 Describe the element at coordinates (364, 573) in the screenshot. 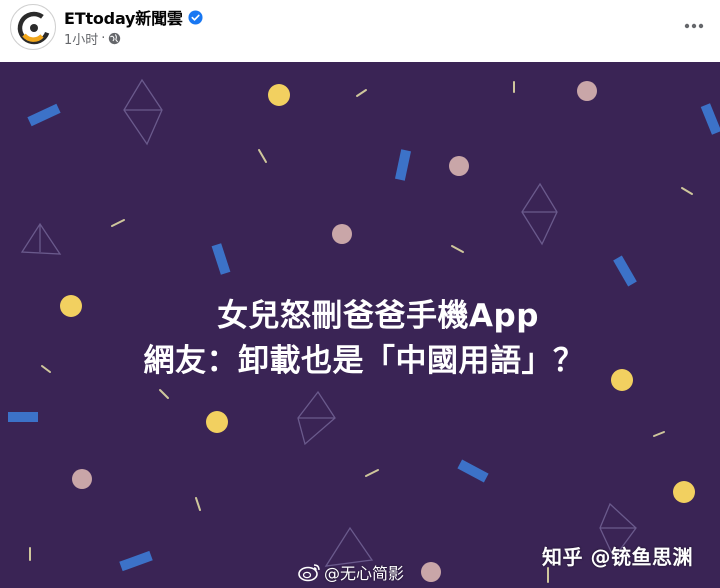

I see `weibo-watermark-text: @无心简影` at that location.